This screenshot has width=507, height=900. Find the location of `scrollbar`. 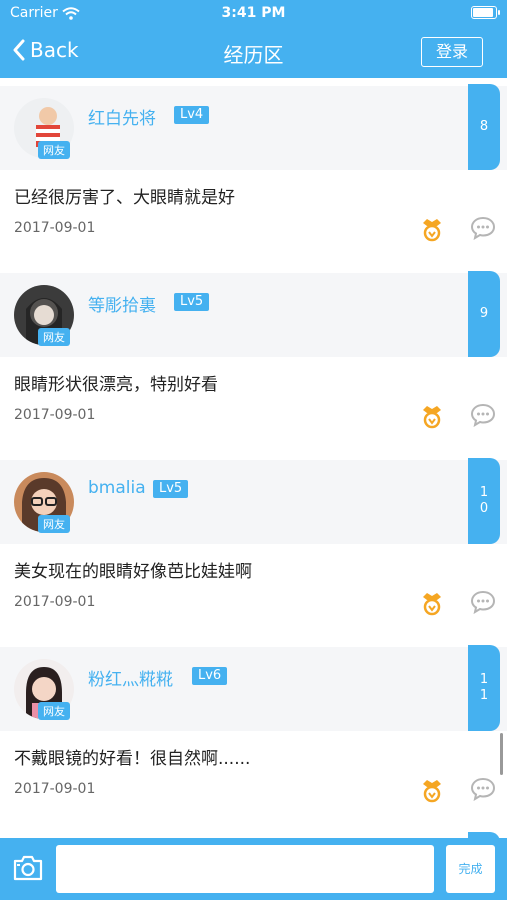

scrollbar is located at coordinates (501, 754).